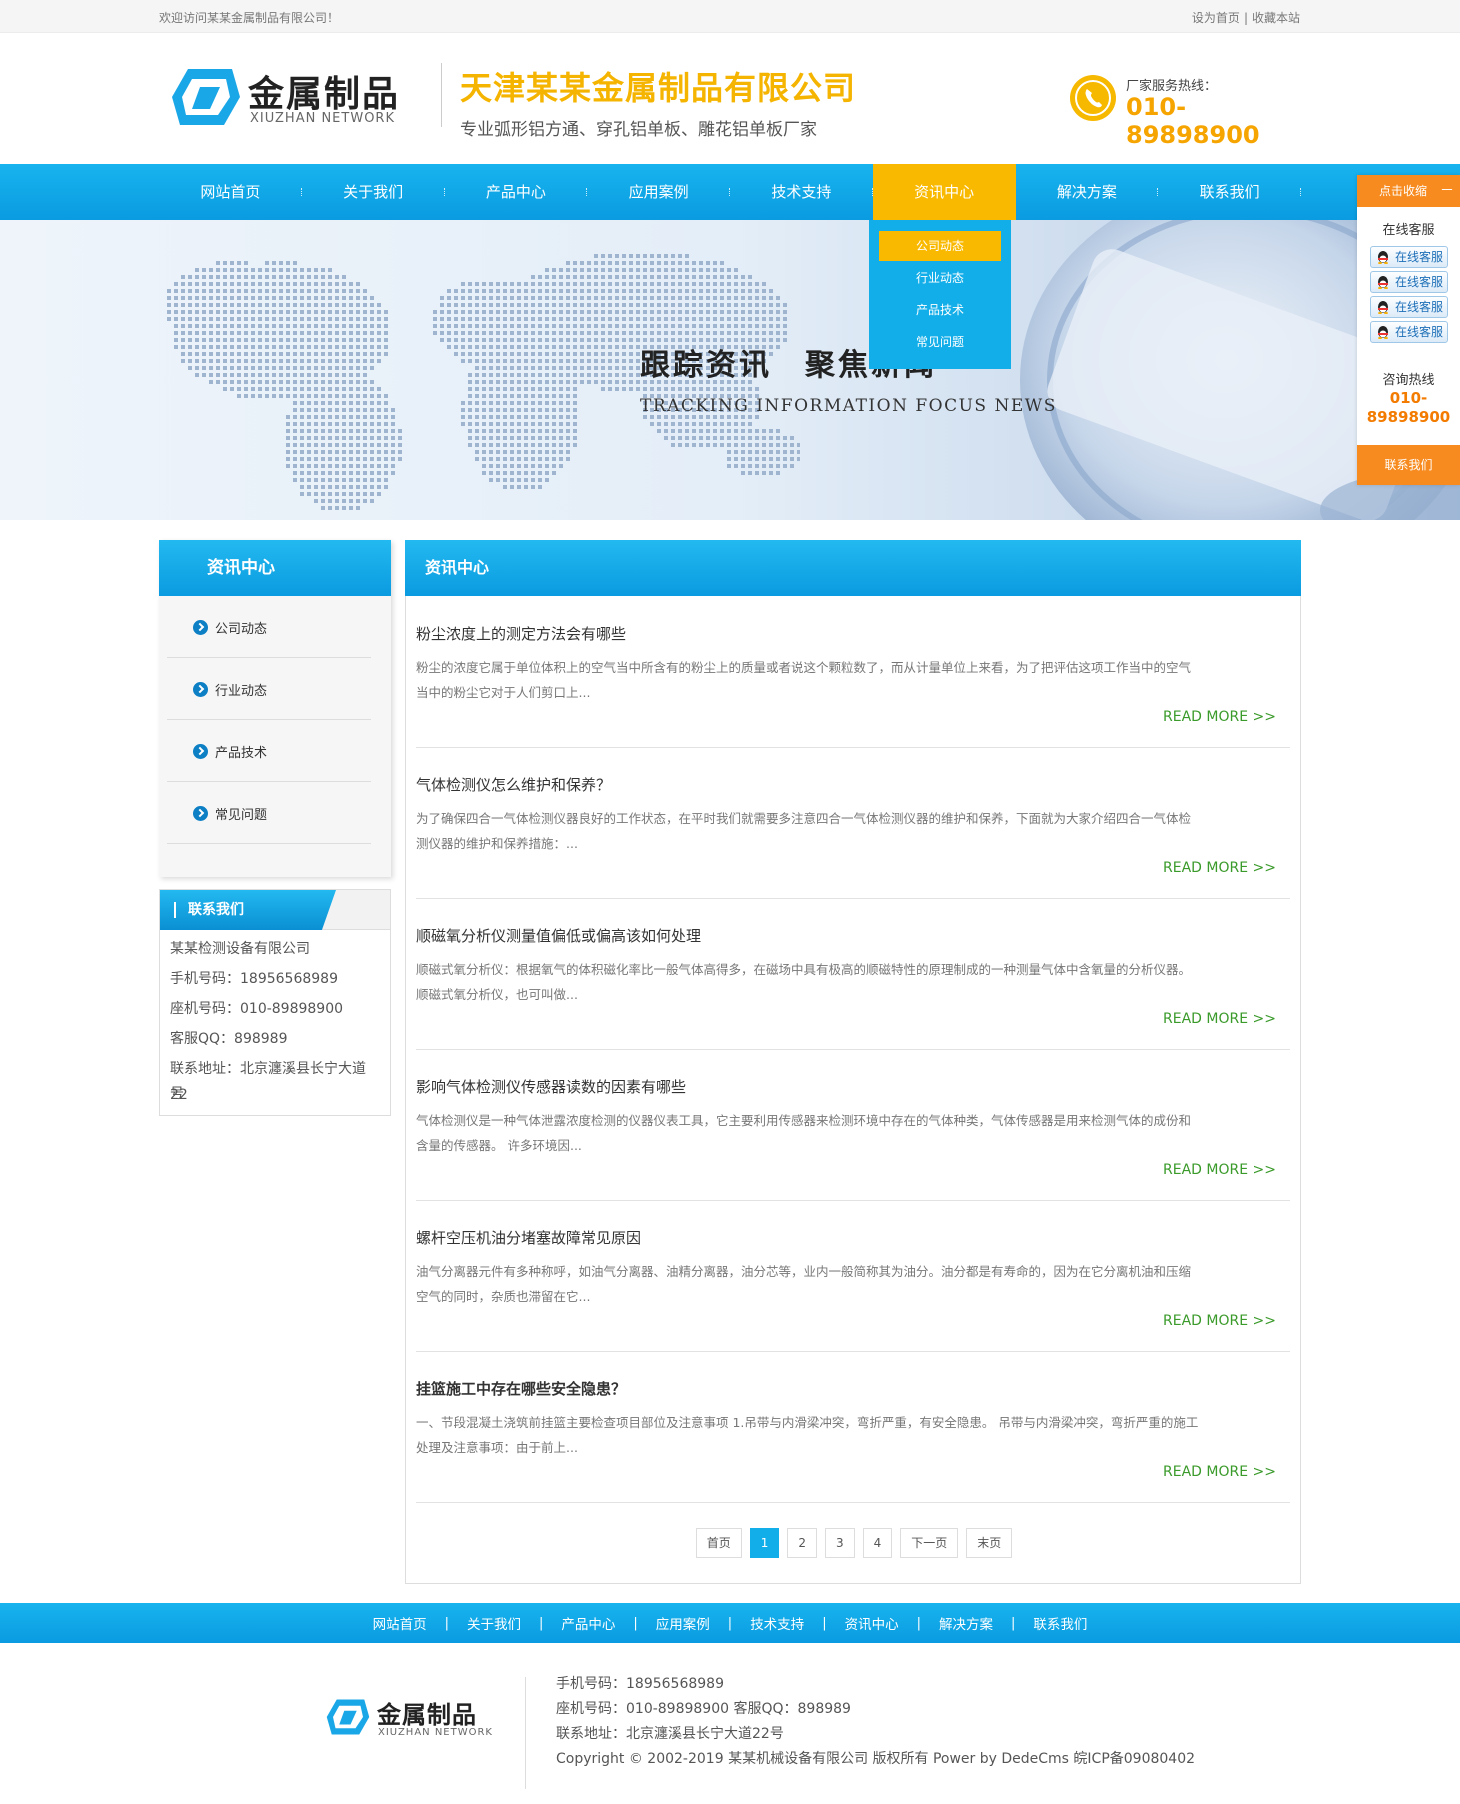  I want to click on contact-phone: 座机号码：010-89898900, so click(257, 1009).